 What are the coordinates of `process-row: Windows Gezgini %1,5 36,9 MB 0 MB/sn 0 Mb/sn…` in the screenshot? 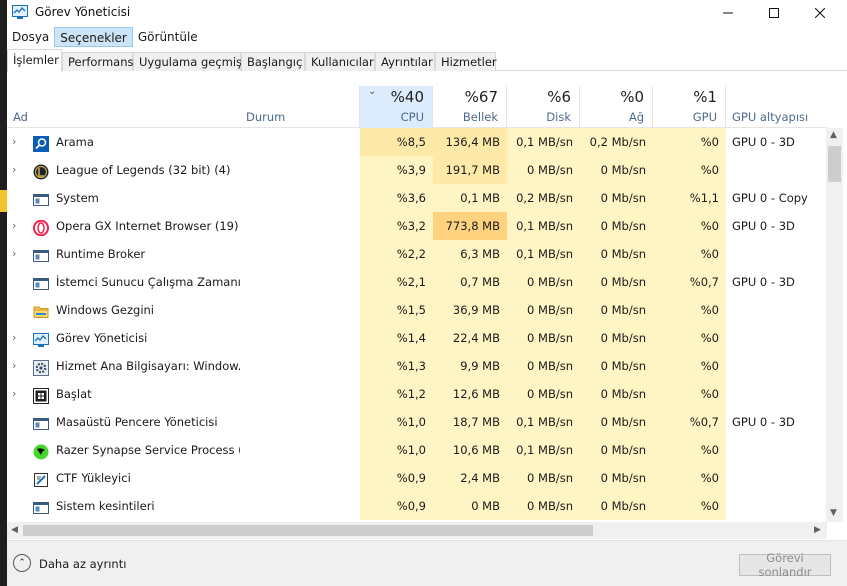 It's located at (417, 310).